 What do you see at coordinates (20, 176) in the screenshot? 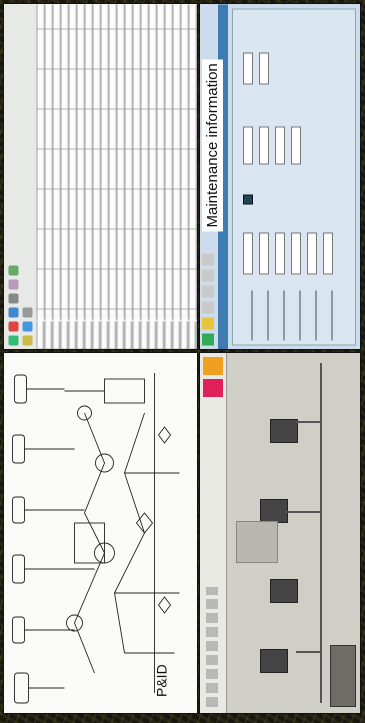
I see `sheet-toolbar` at bounding box center [20, 176].